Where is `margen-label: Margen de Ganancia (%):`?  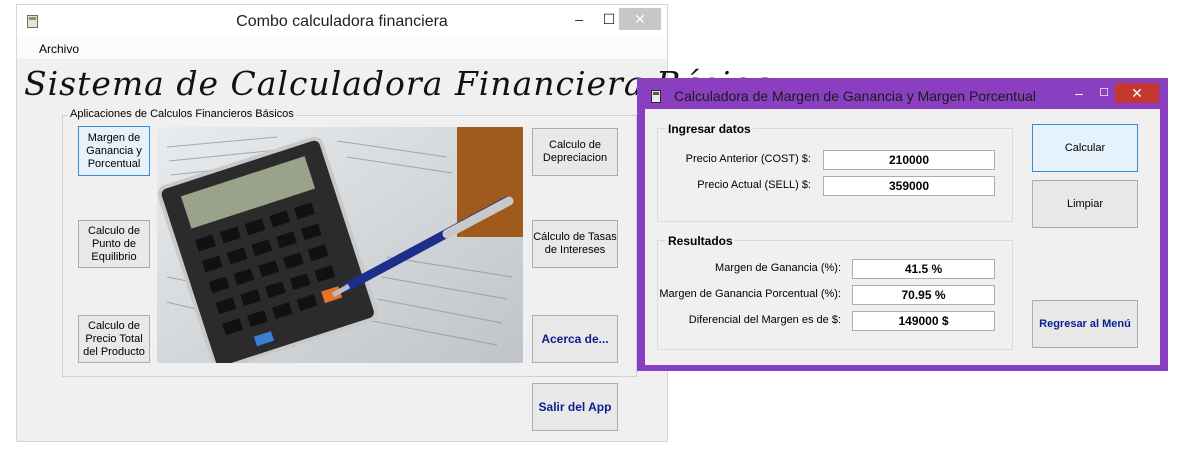 margen-label: Margen de Ganancia (%): is located at coordinates (778, 268).